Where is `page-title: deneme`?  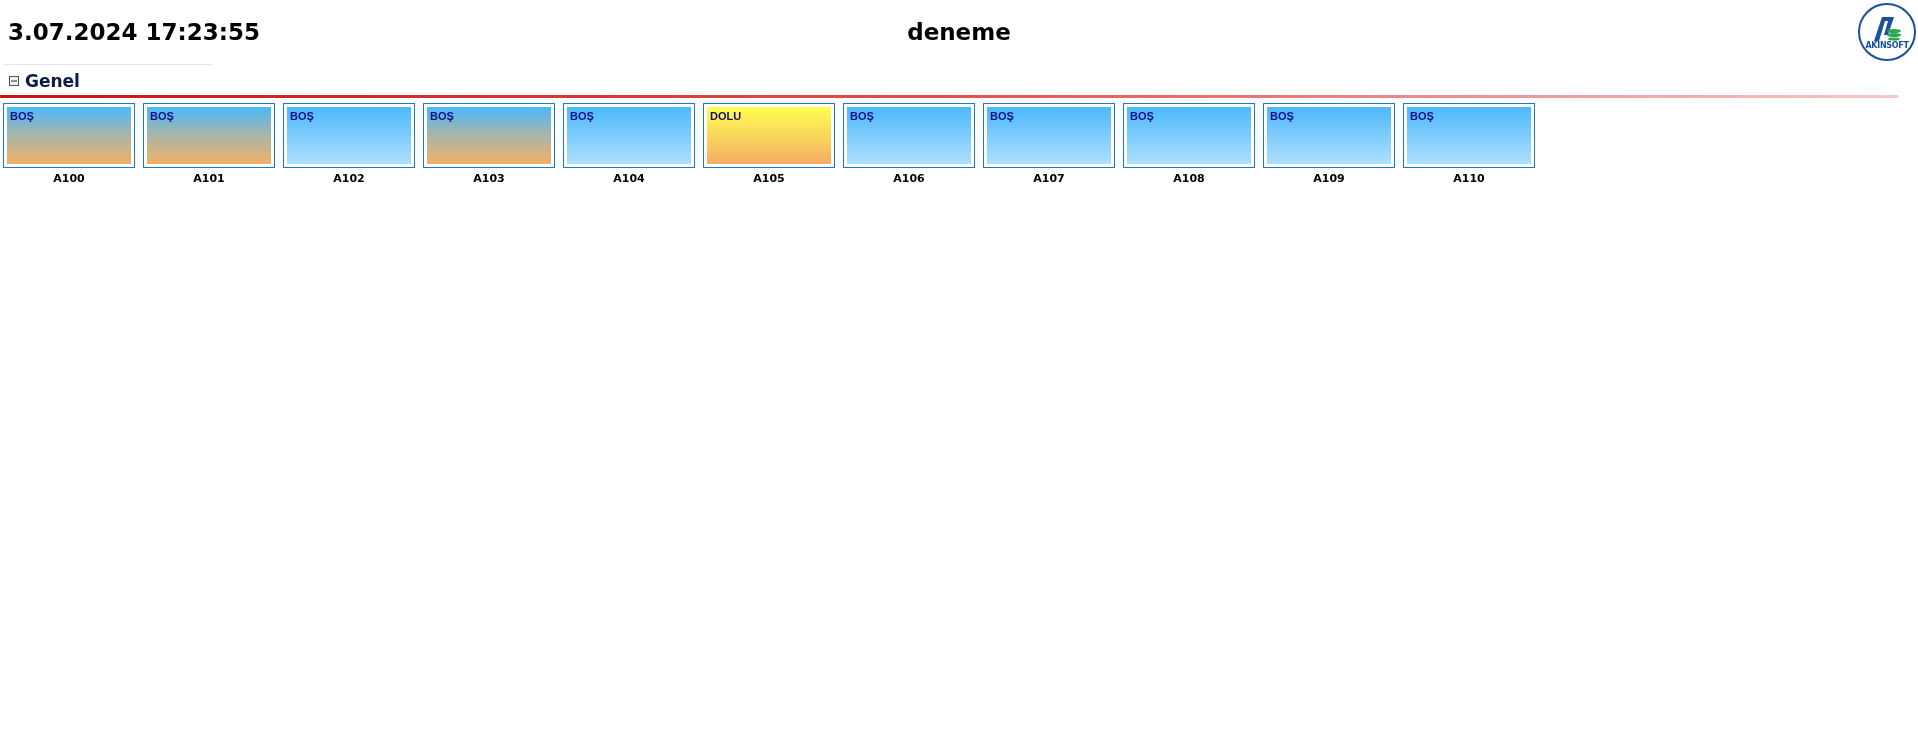 page-title: deneme is located at coordinates (959, 32).